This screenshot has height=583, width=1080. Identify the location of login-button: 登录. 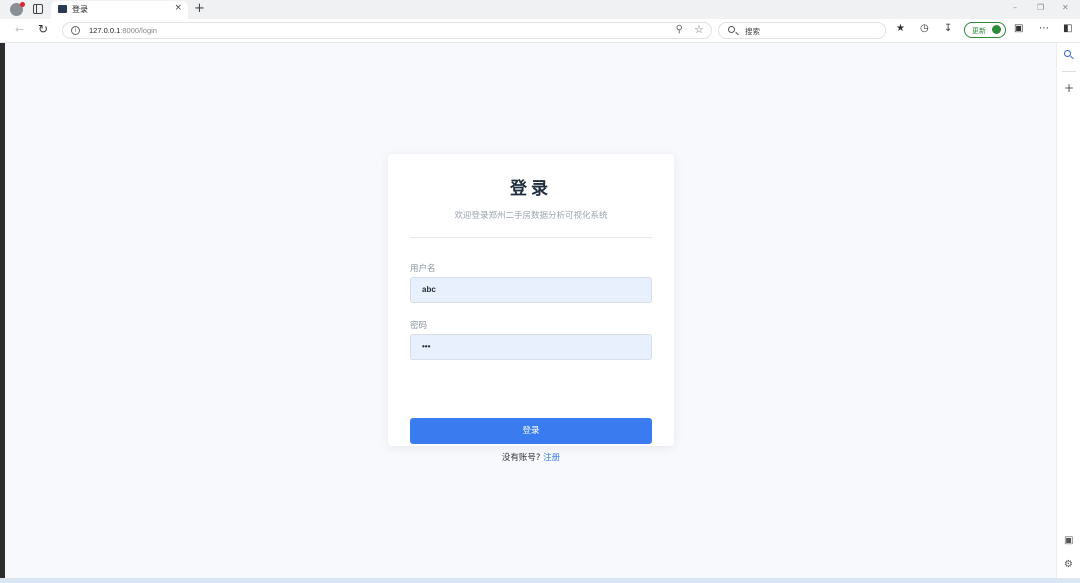
(531, 431).